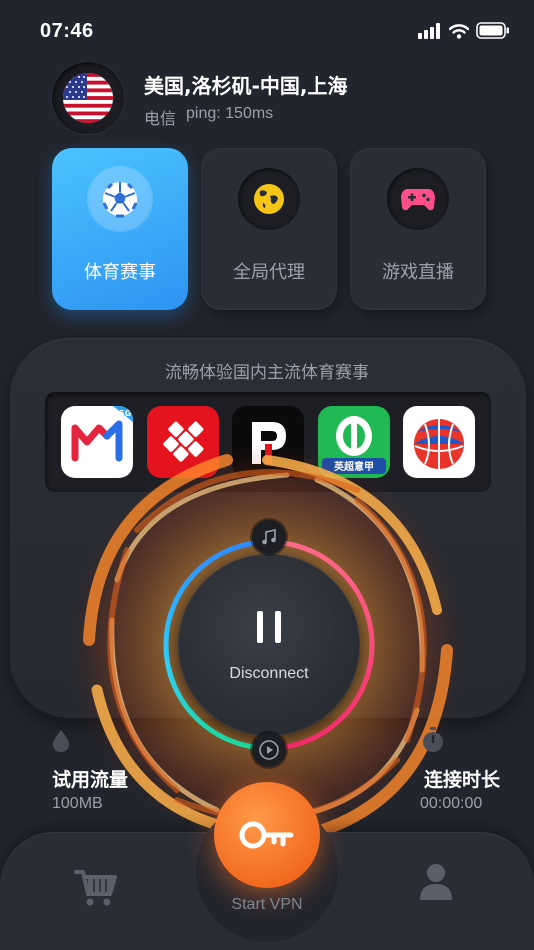 This screenshot has height=950, width=534. Describe the element at coordinates (269, 272) in the screenshot. I see `mode-label: 全局代理` at that location.